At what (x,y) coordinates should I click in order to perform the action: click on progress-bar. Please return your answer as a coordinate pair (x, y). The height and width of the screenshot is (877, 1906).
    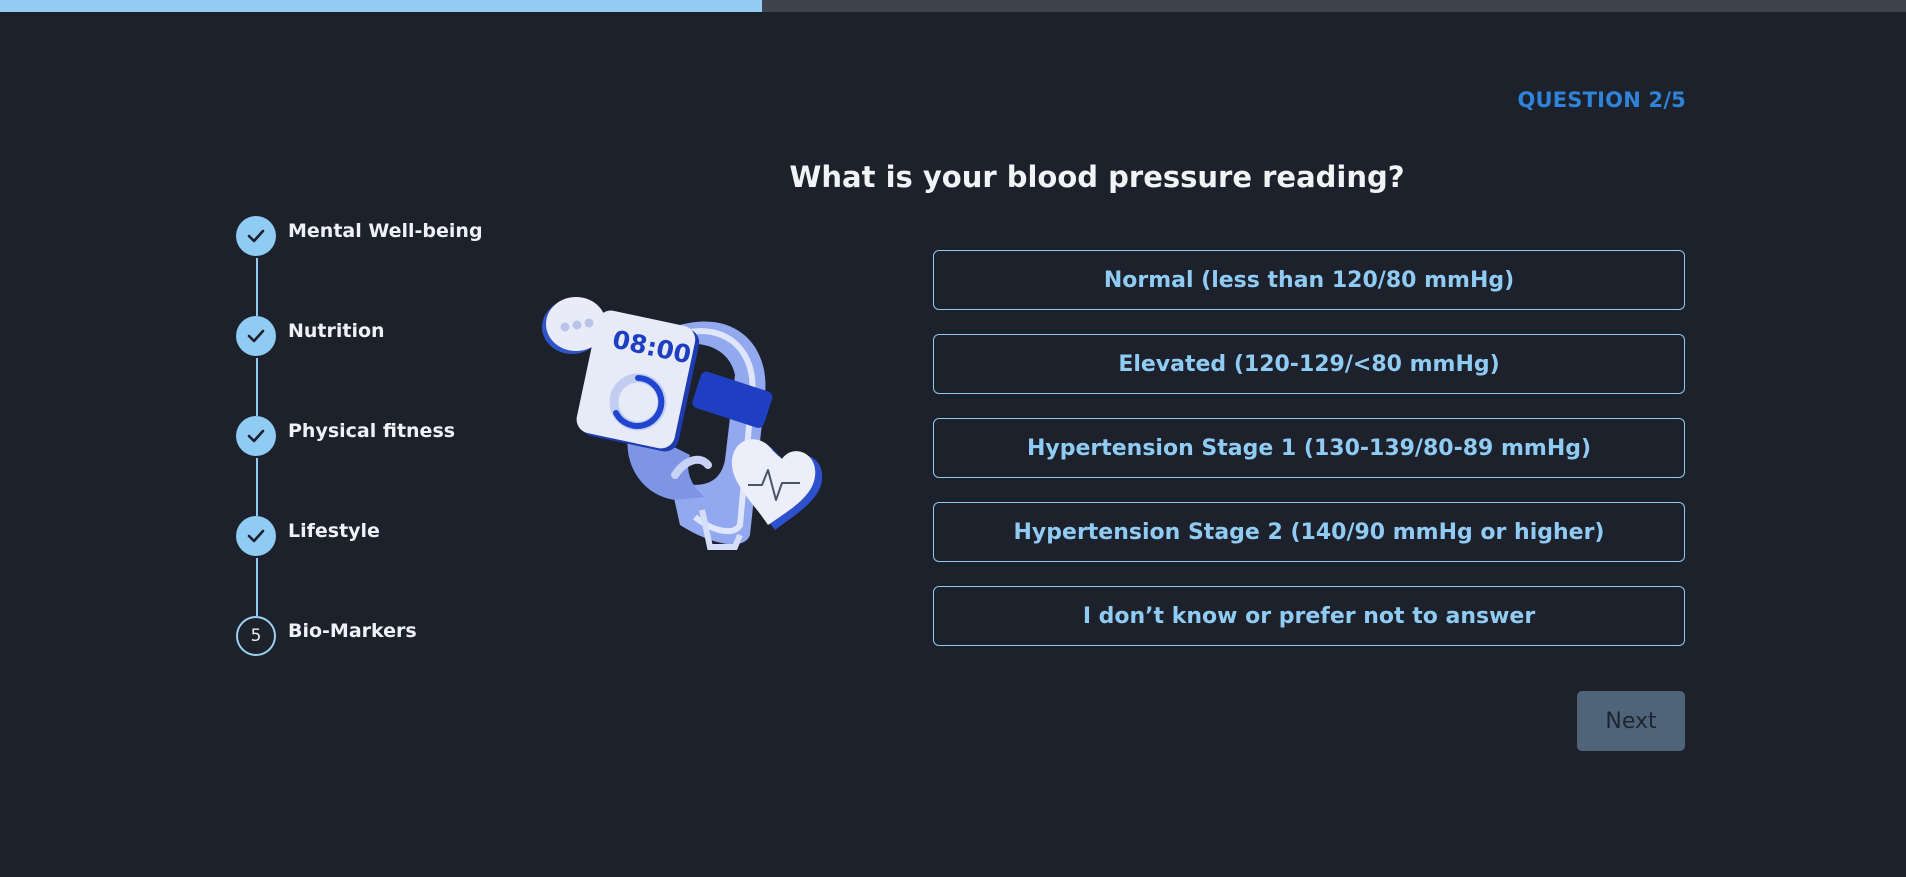
    Looking at the image, I should click on (953, 6).